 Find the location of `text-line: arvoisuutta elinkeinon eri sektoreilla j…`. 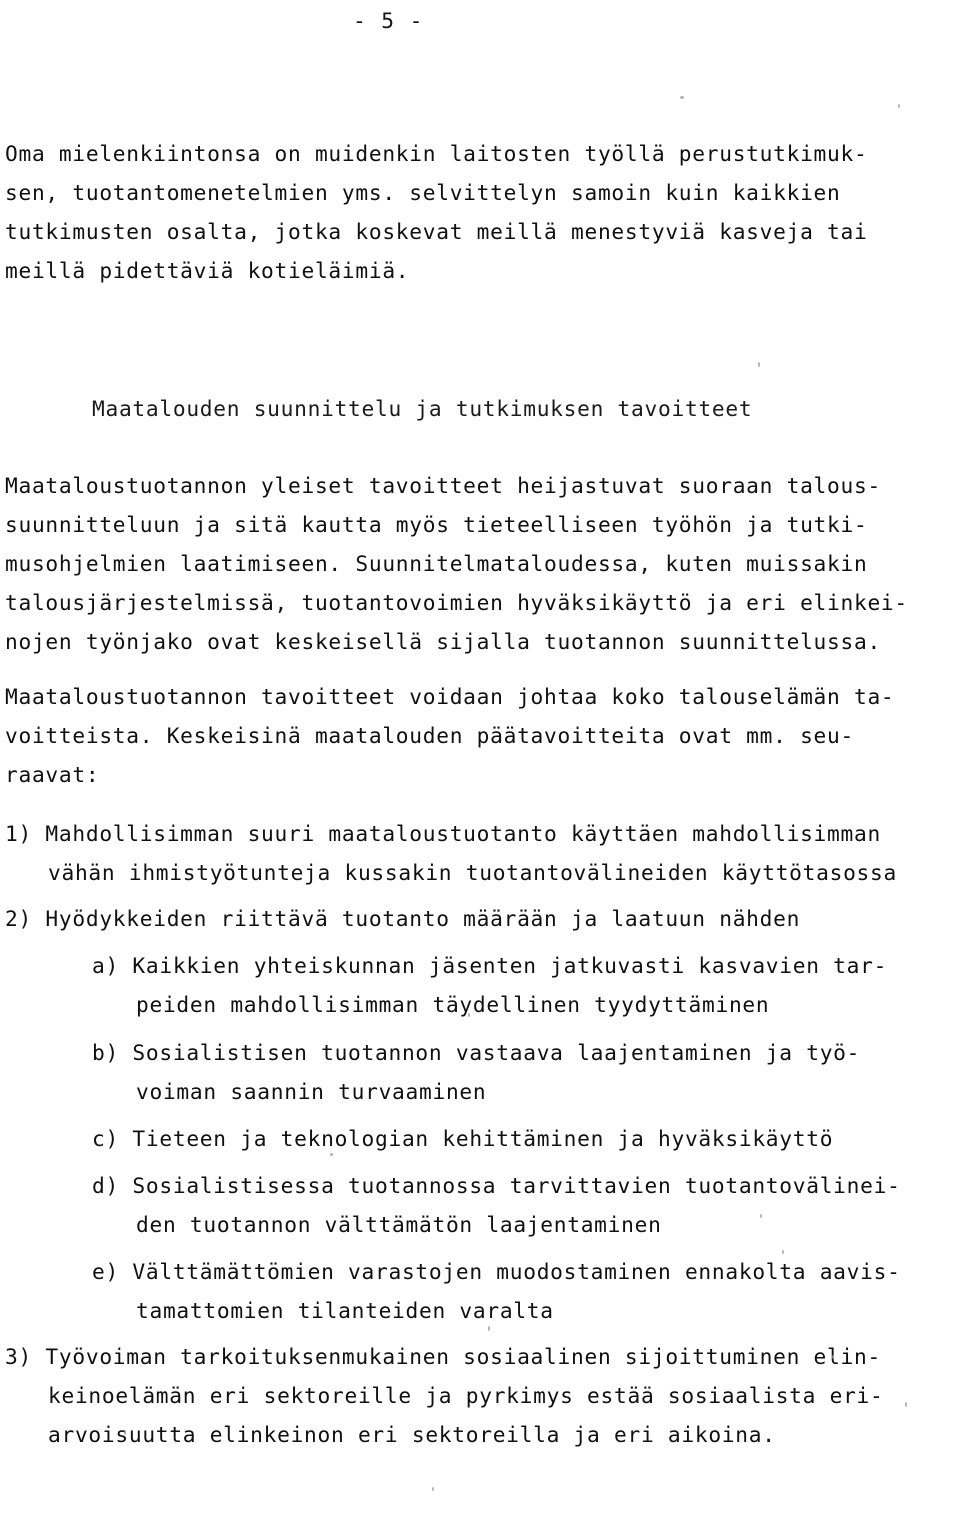

text-line: arvoisuutta elinkeinon eri sektoreilla j… is located at coordinates (412, 1434).